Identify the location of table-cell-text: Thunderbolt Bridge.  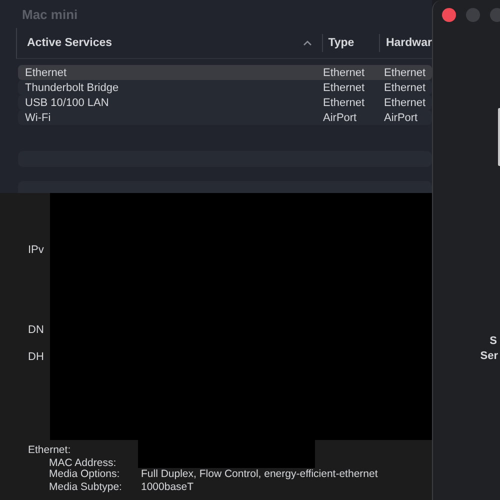
(72, 88).